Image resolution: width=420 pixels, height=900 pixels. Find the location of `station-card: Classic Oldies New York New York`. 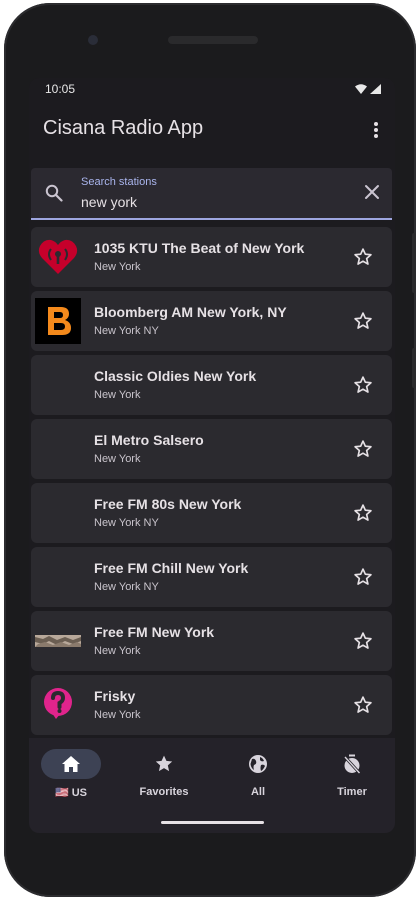

station-card: Classic Oldies New York New York is located at coordinates (211, 385).